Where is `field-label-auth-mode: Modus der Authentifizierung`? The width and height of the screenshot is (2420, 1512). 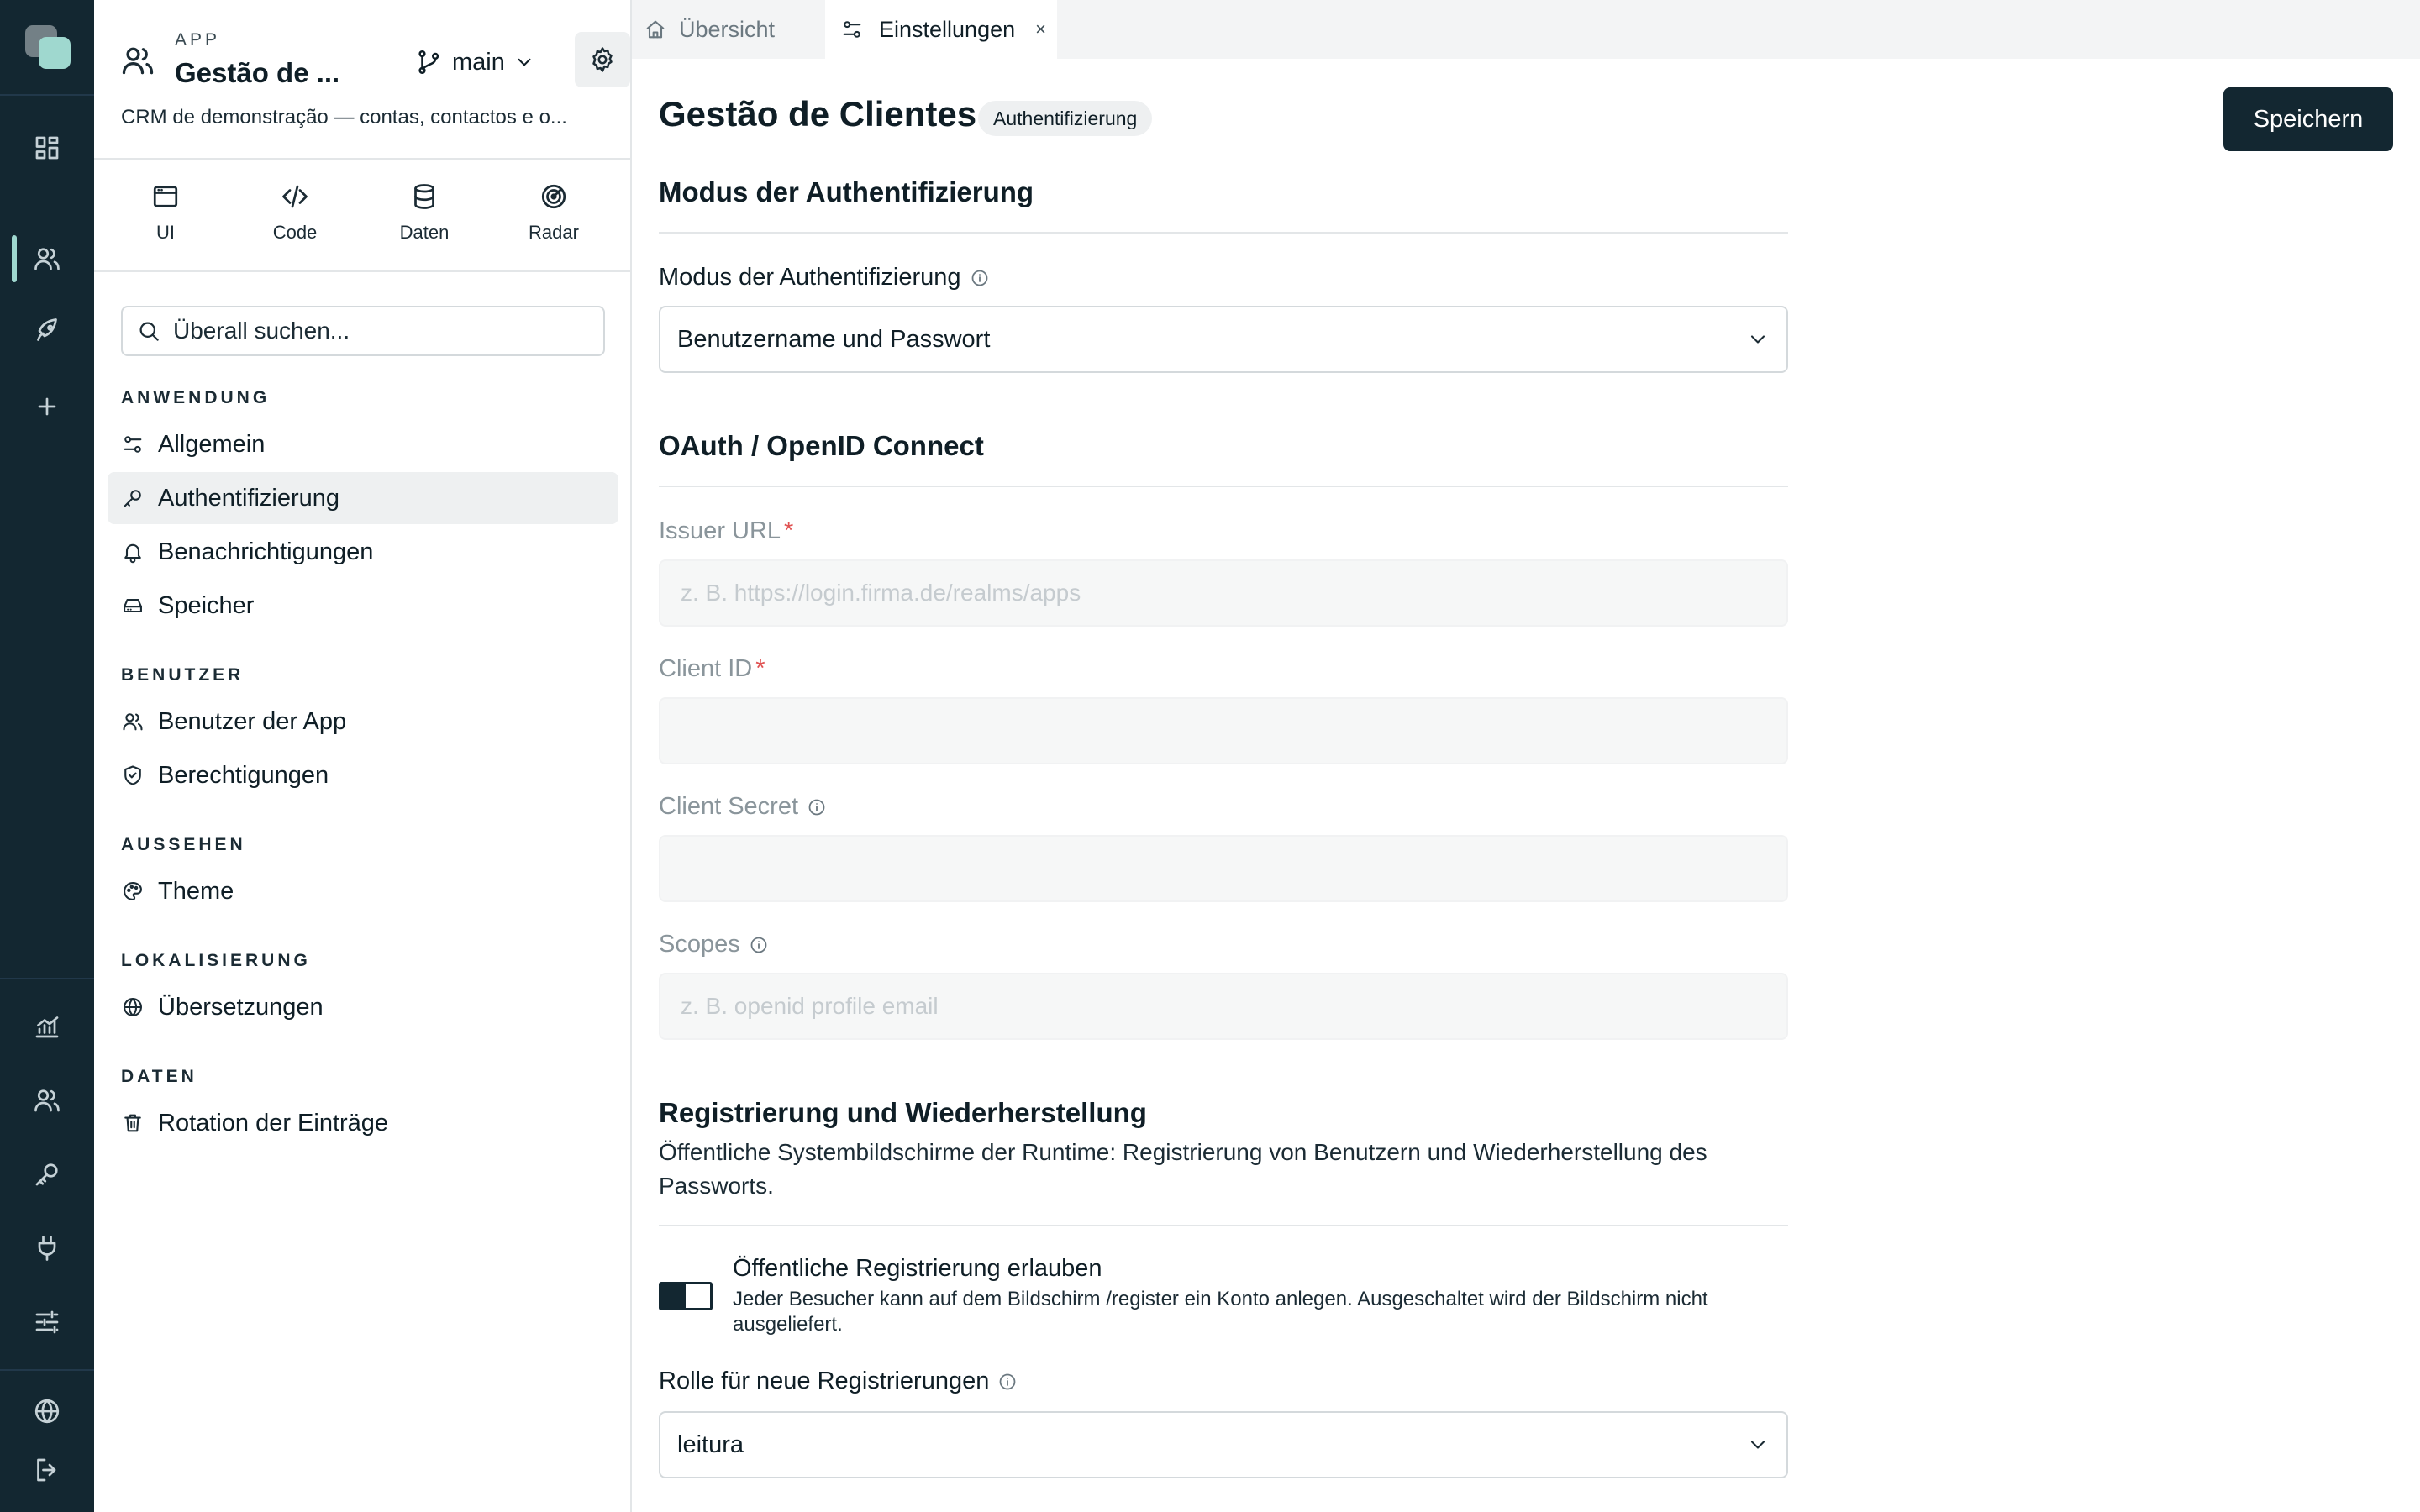 field-label-auth-mode: Modus der Authentifizierung is located at coordinates (825, 277).